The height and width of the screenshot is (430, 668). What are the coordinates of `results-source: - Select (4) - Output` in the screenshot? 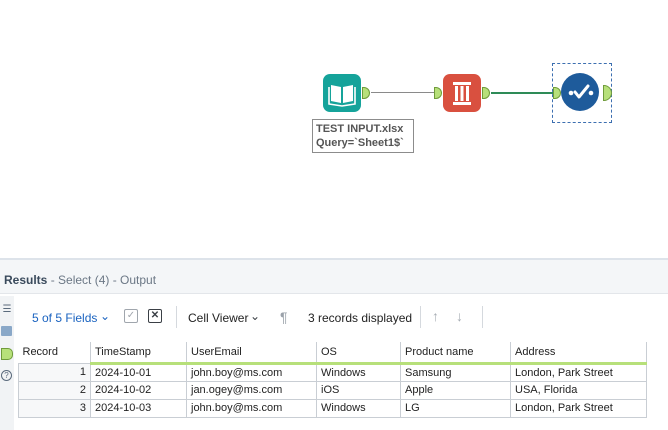 It's located at (102, 280).